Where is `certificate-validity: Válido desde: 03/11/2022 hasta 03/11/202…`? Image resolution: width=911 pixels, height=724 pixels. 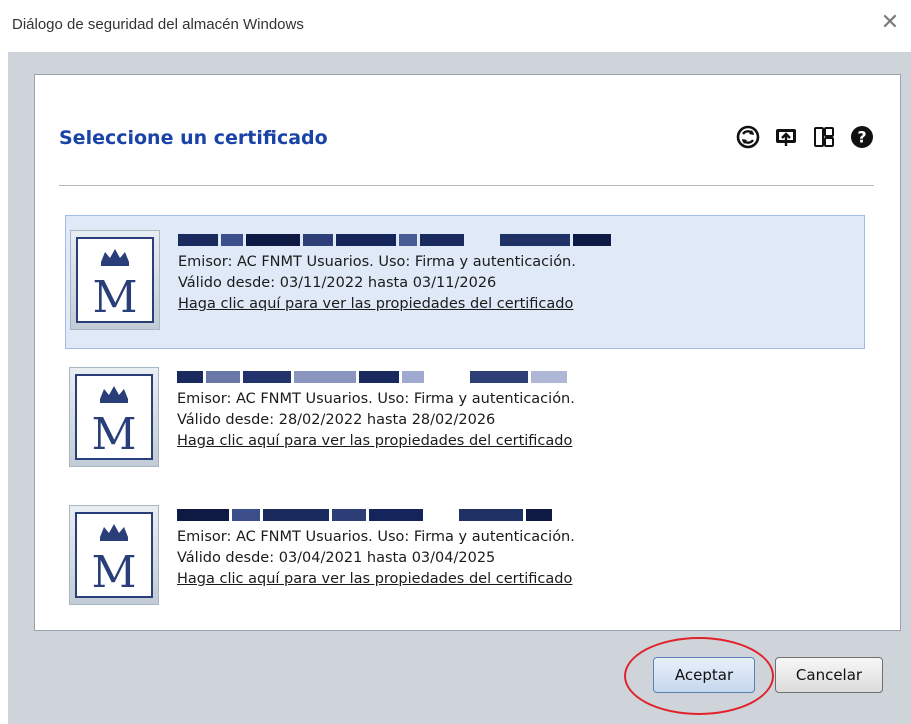
certificate-validity: Válido desde: 03/11/2022 hasta 03/11/202… is located at coordinates (337, 283).